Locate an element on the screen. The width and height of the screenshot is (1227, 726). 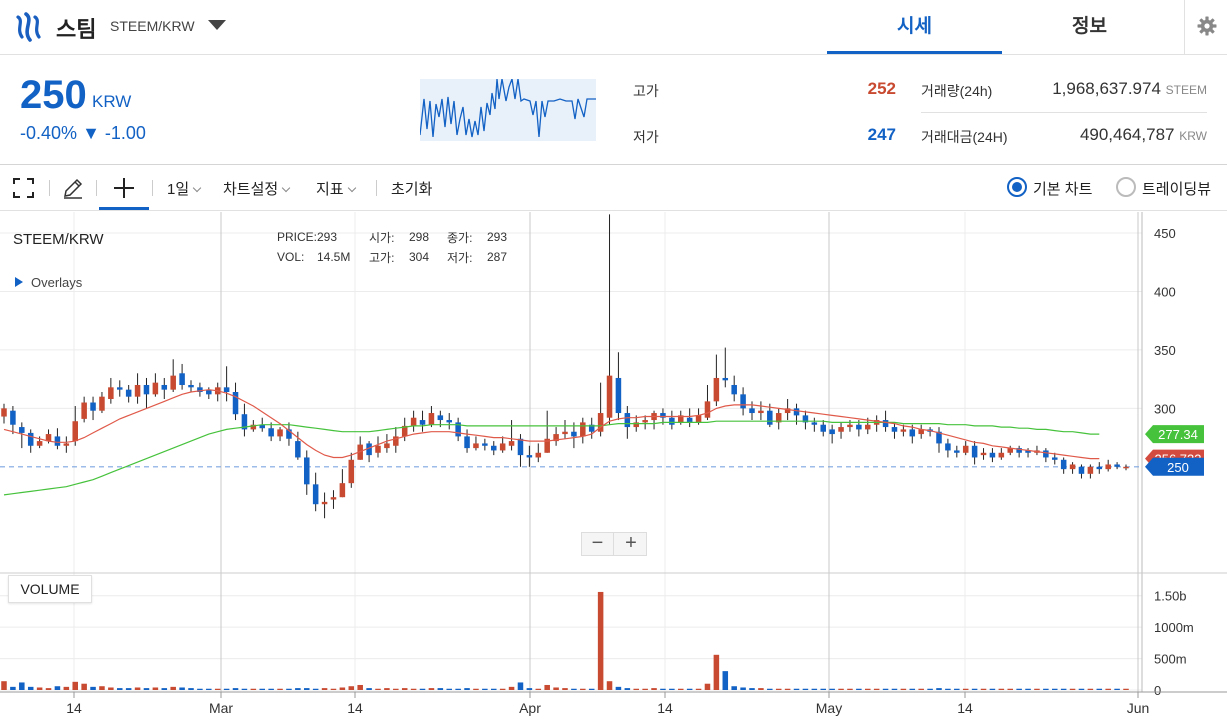
amount-value: 490,464,787 KRW is located at coordinates (1143, 135).